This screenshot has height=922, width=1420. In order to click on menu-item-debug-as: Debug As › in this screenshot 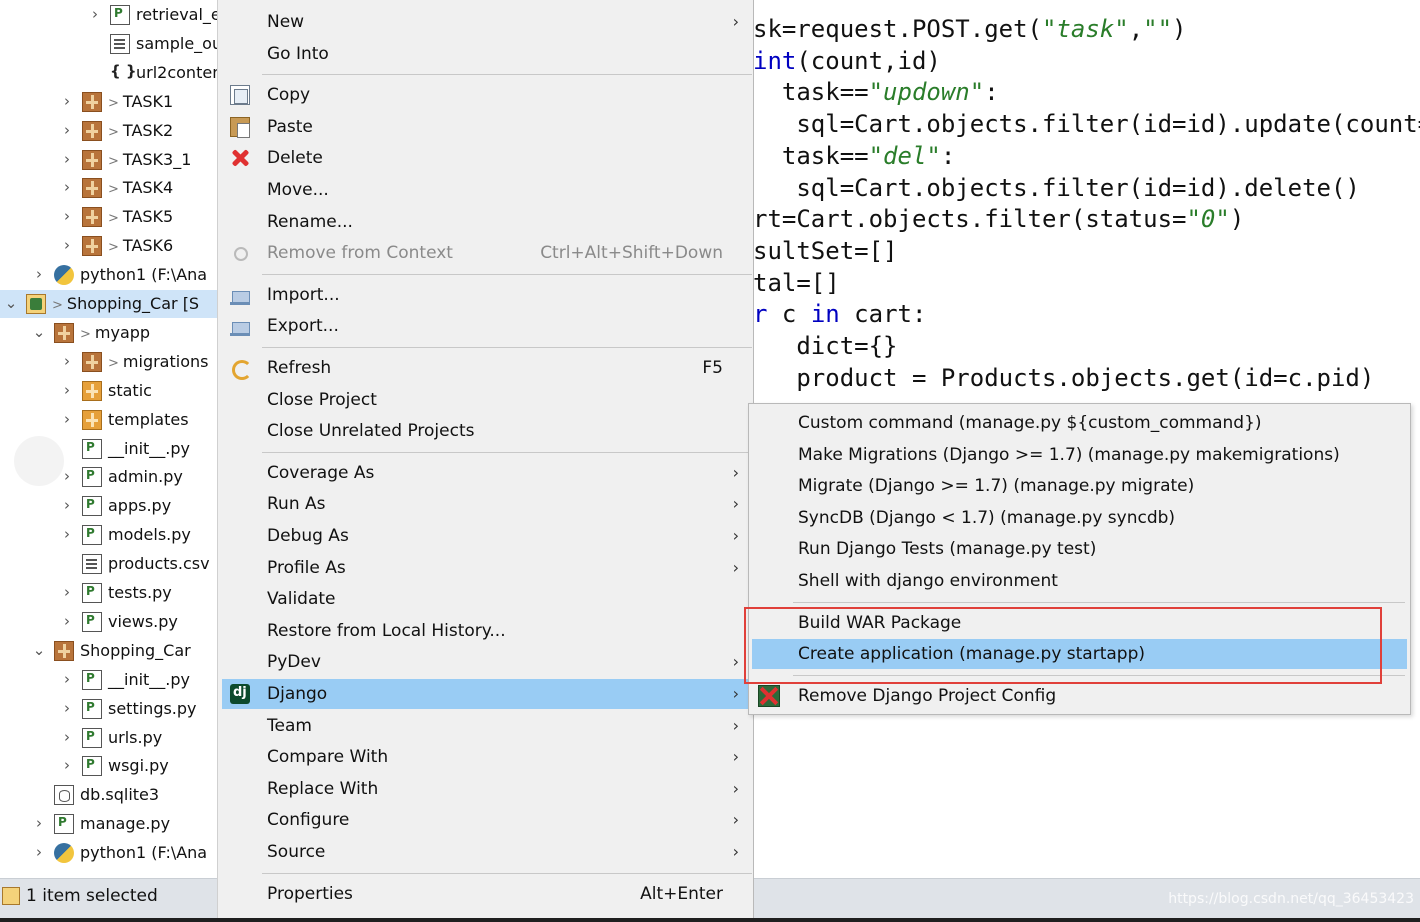, I will do `click(486, 536)`.